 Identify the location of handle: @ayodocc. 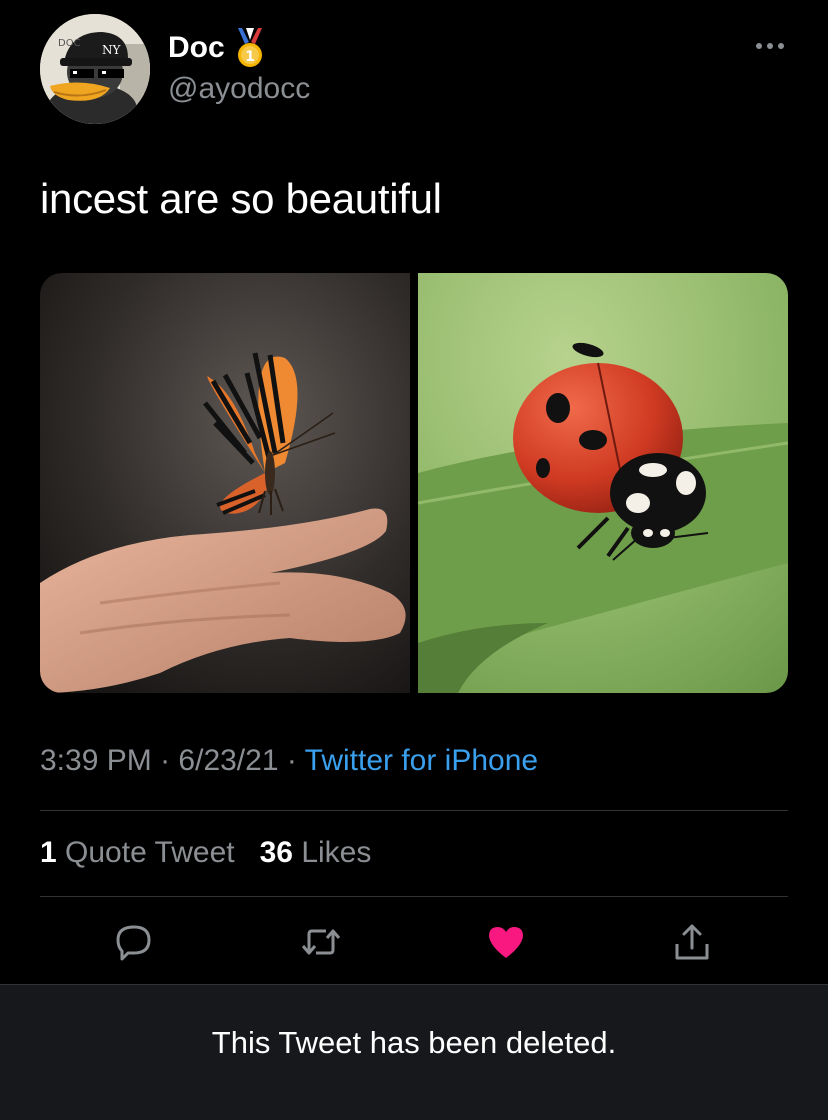
(239, 89).